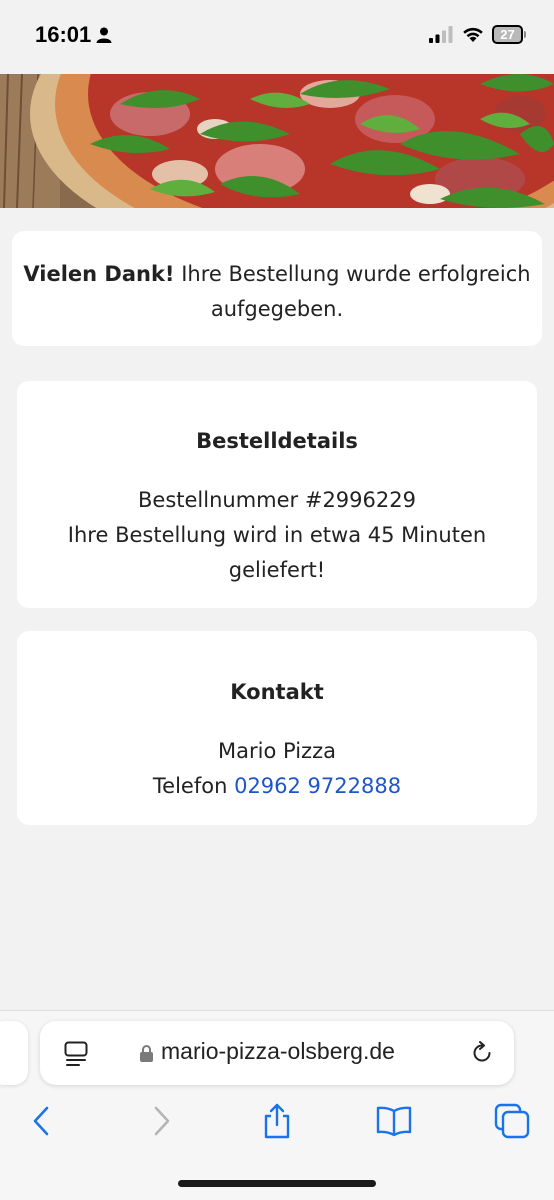  What do you see at coordinates (277, 1183) in the screenshot?
I see `home-indicator` at bounding box center [277, 1183].